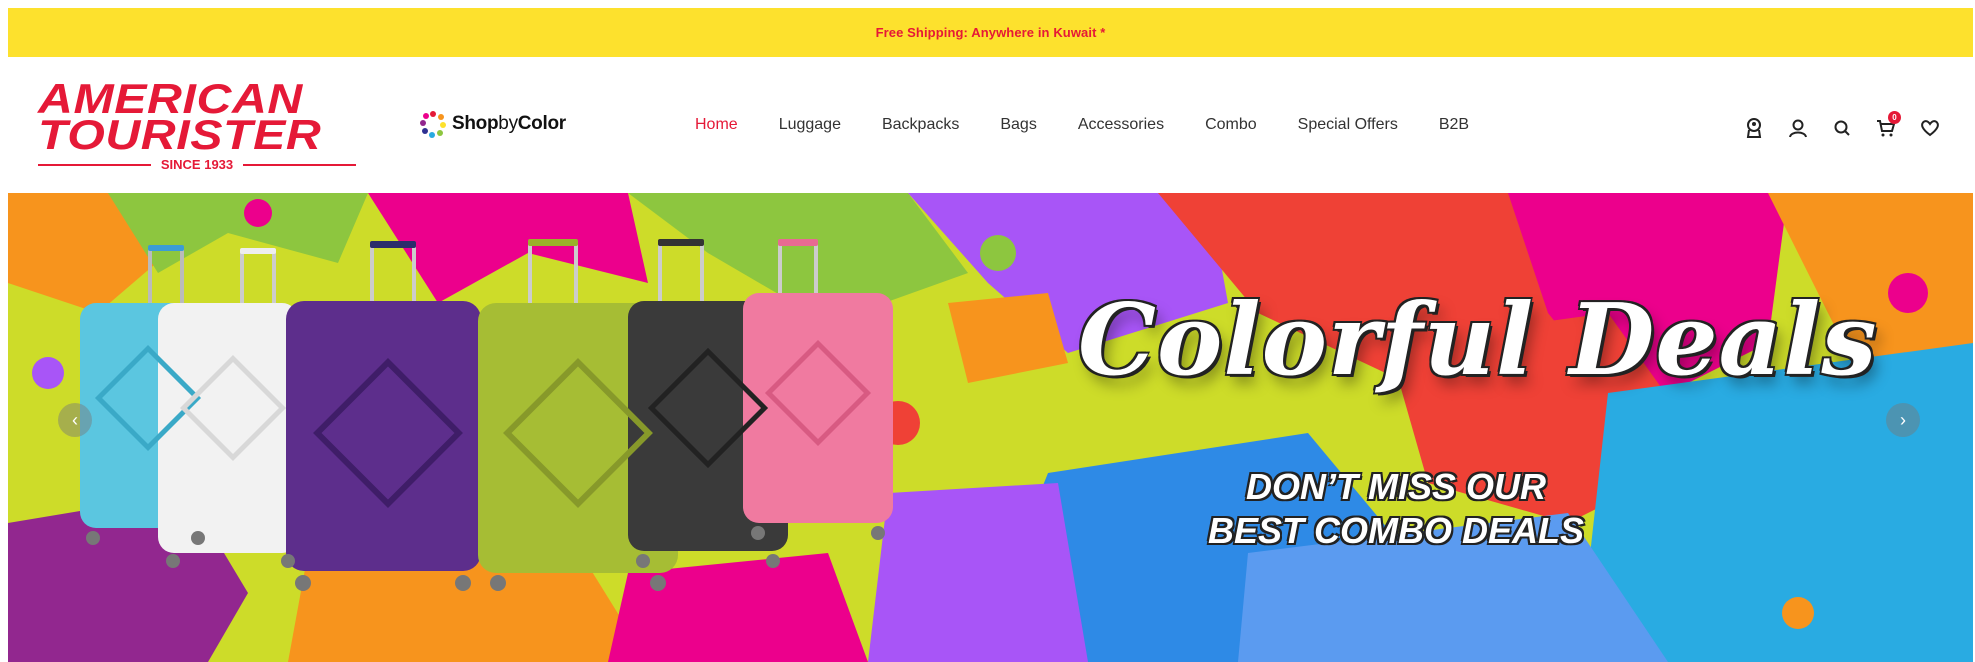 The height and width of the screenshot is (662, 1975). I want to click on shop-by-color-text: ShopbyColor, so click(509, 124).